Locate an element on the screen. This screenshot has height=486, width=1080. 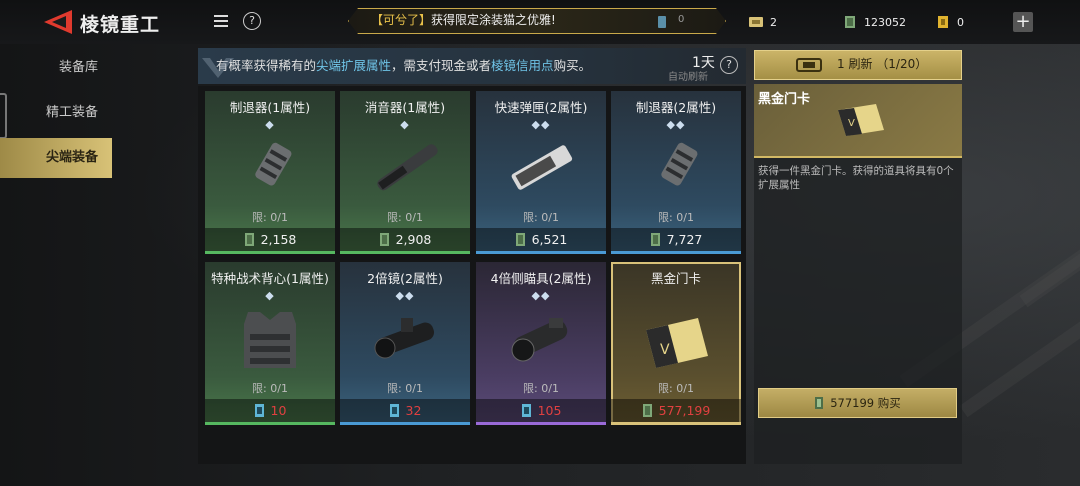
buy-button: 577199 购买 is located at coordinates (857, 403).